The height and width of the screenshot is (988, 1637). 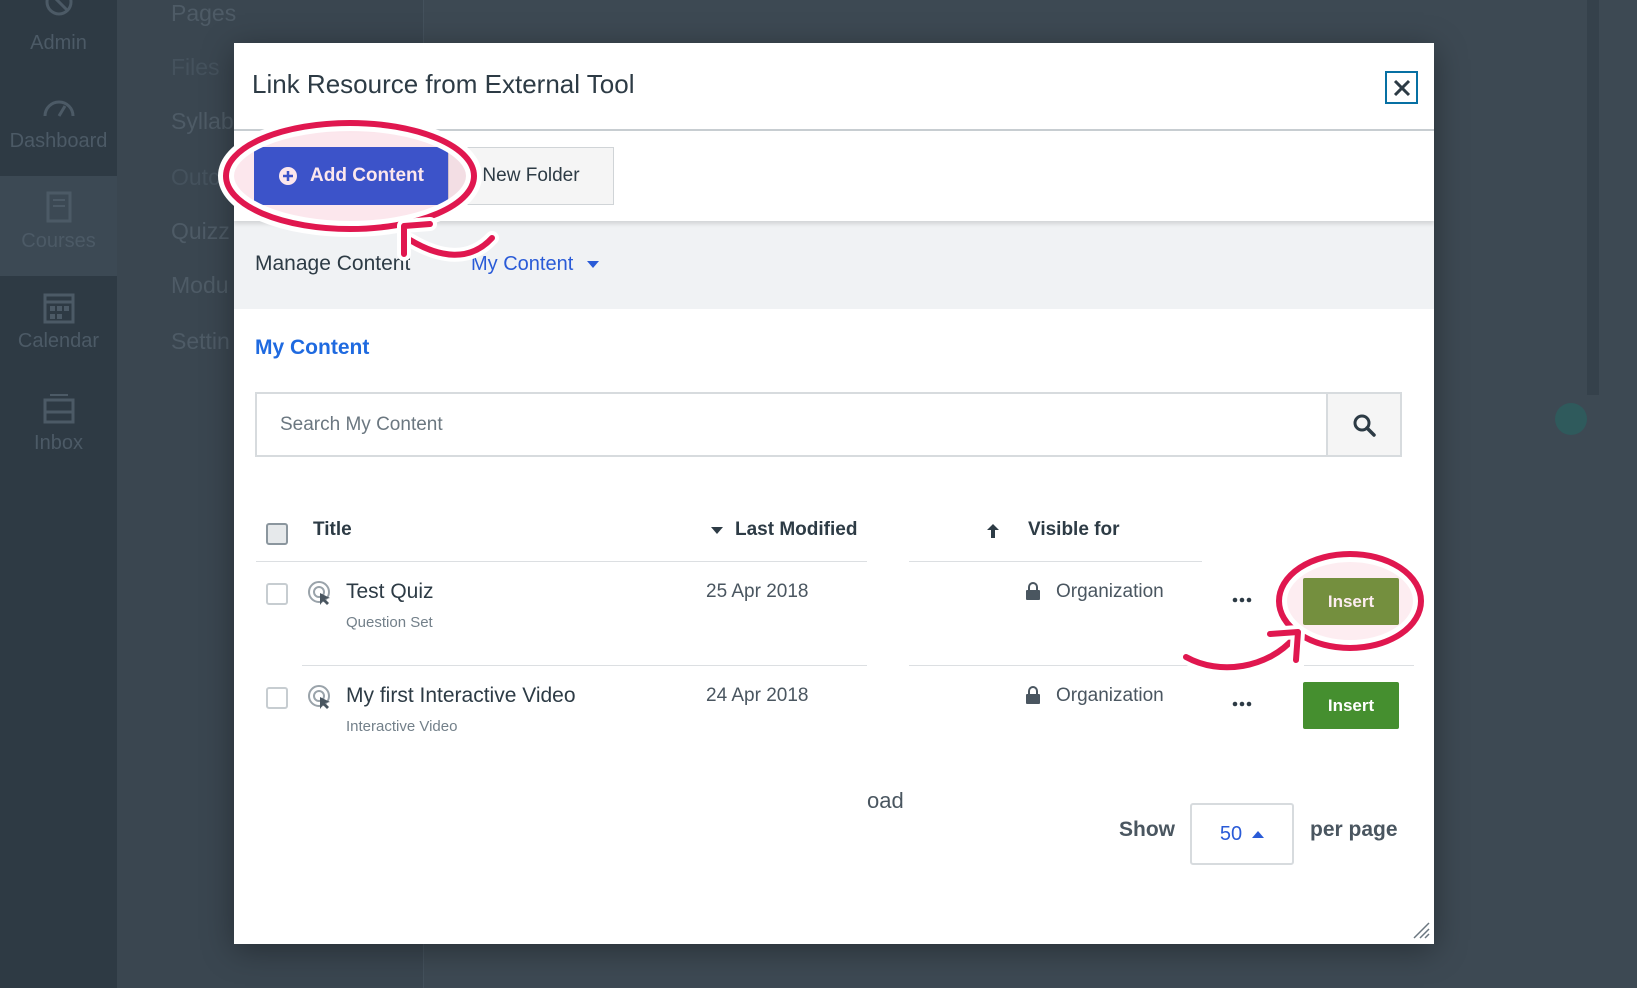 I want to click on course-link-modules: Modu, so click(x=200, y=285).